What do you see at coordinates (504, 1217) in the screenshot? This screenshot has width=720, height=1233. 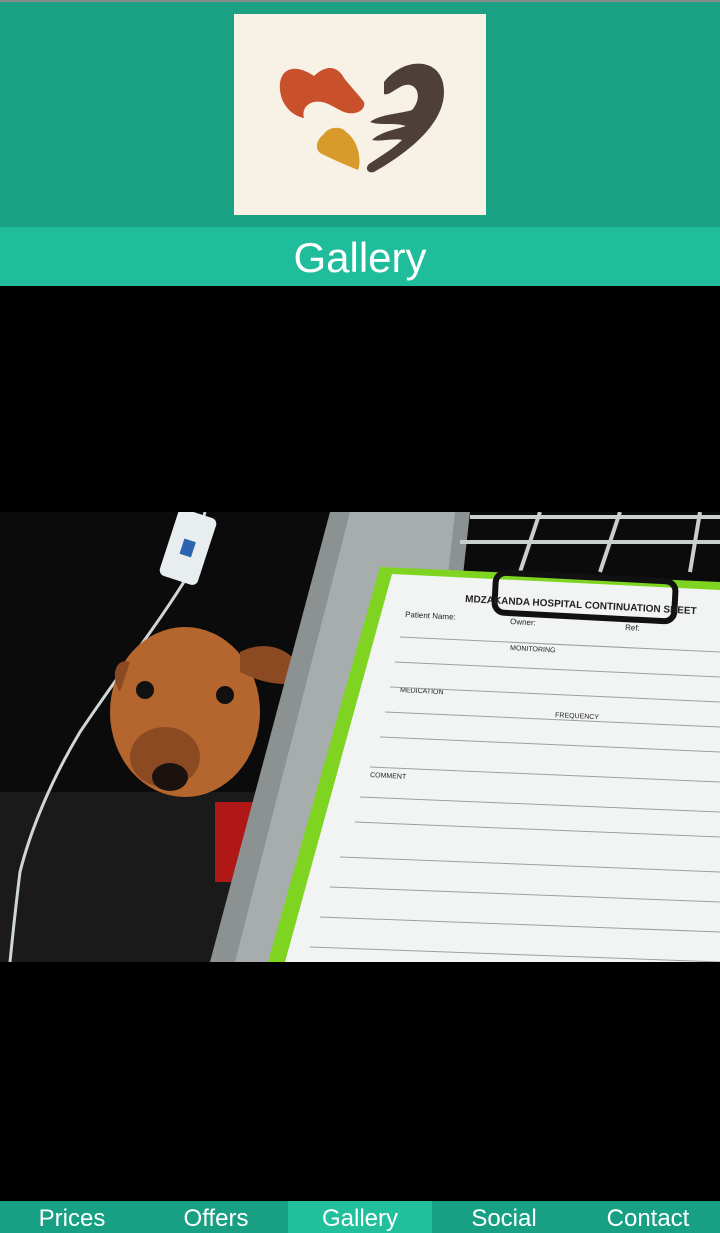 I see `nav-social: Social` at bounding box center [504, 1217].